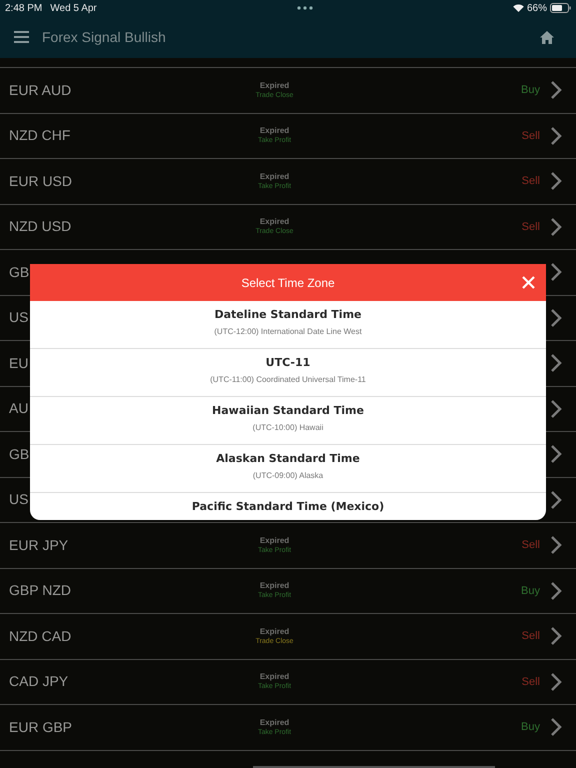  Describe the element at coordinates (40, 136) in the screenshot. I see `pair-label: NZD CHF` at that location.